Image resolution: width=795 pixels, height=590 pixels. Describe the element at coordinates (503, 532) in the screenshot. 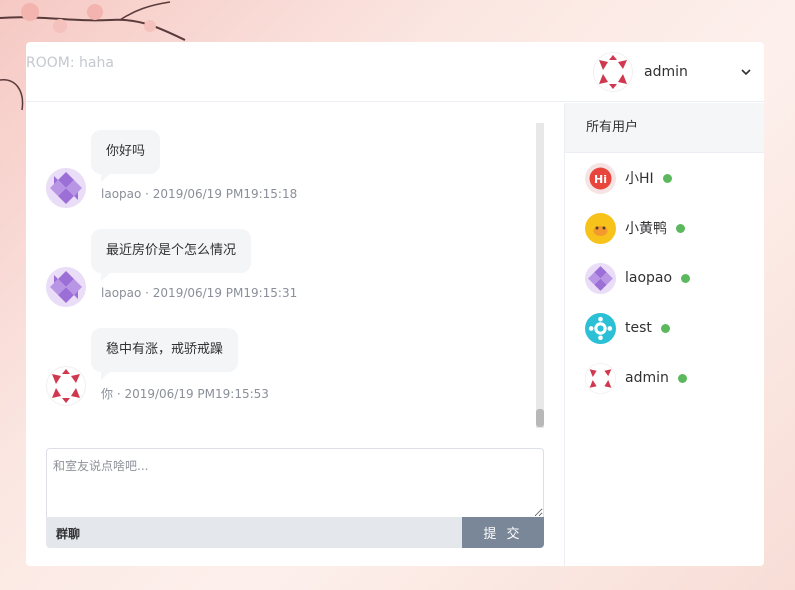

I see `submit-button: 提 交` at that location.